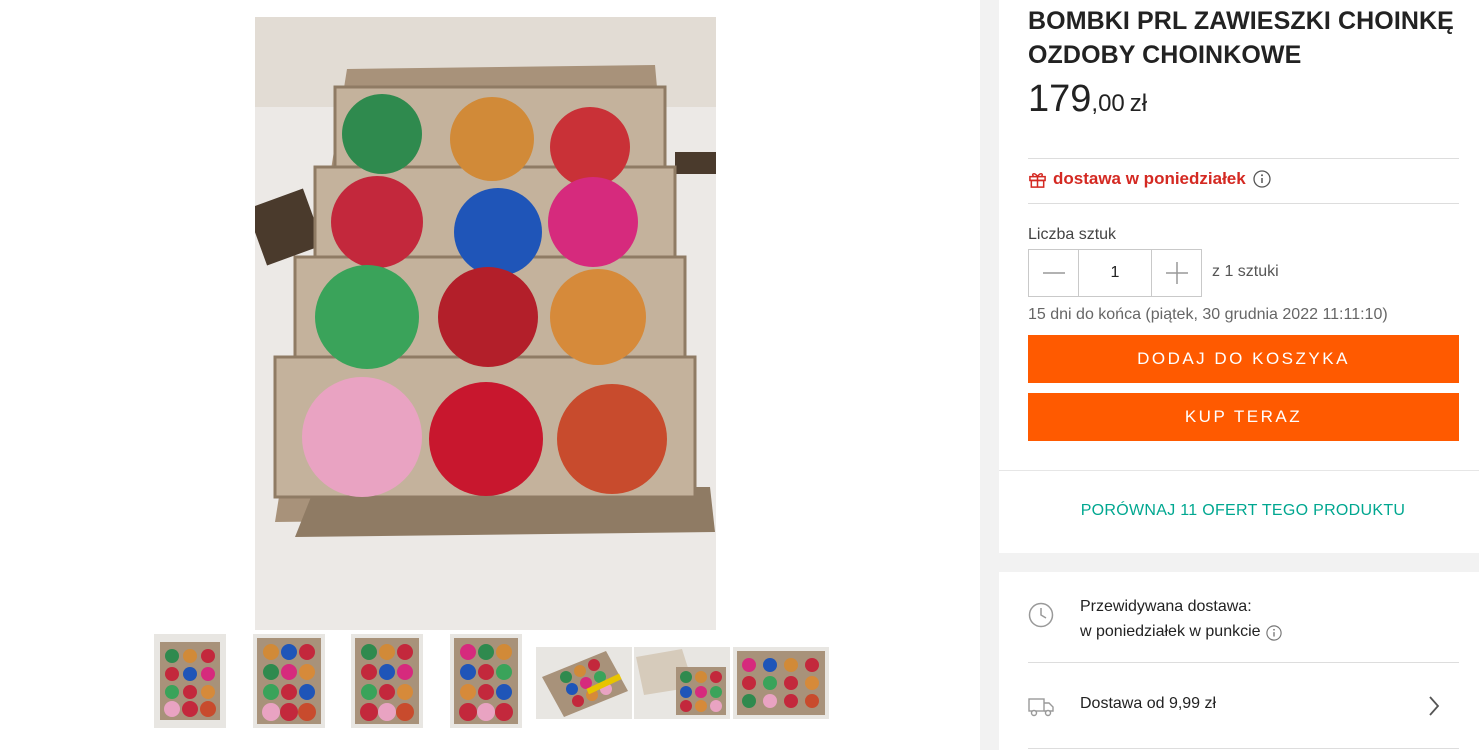 This screenshot has height=750, width=1479. What do you see at coordinates (1245, 271) in the screenshot?
I see `quantity-available: z 1 sztuki` at bounding box center [1245, 271].